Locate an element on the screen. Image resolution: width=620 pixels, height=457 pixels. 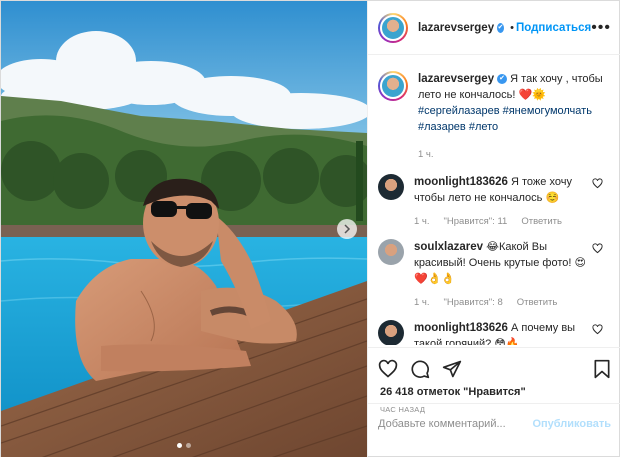
commenter-username: soulxlazarev is located at coordinates (448, 247).